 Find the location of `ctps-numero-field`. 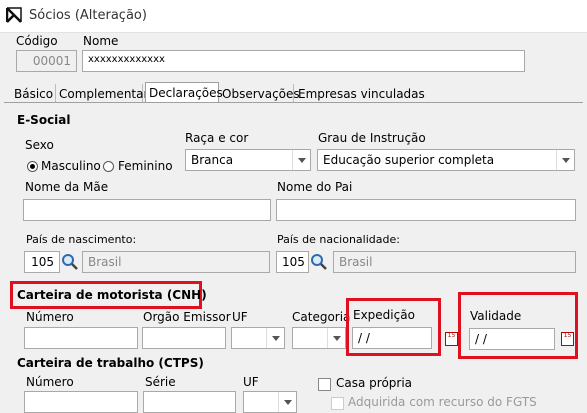

ctps-numero-field is located at coordinates (81, 402).